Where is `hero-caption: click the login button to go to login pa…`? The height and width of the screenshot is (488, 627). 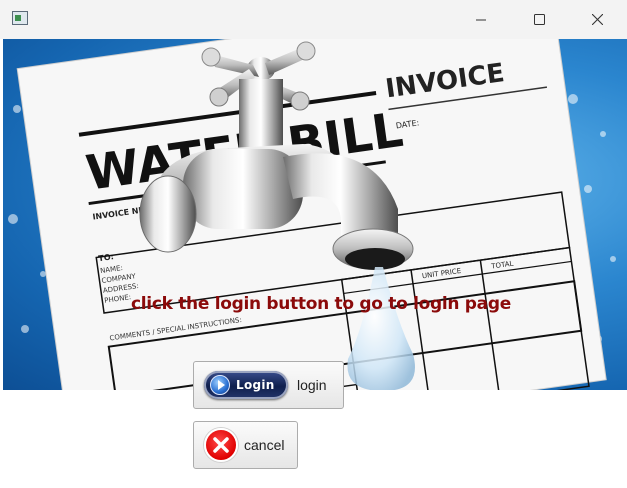
hero-caption: click the login button to go to login pa… is located at coordinates (321, 304).